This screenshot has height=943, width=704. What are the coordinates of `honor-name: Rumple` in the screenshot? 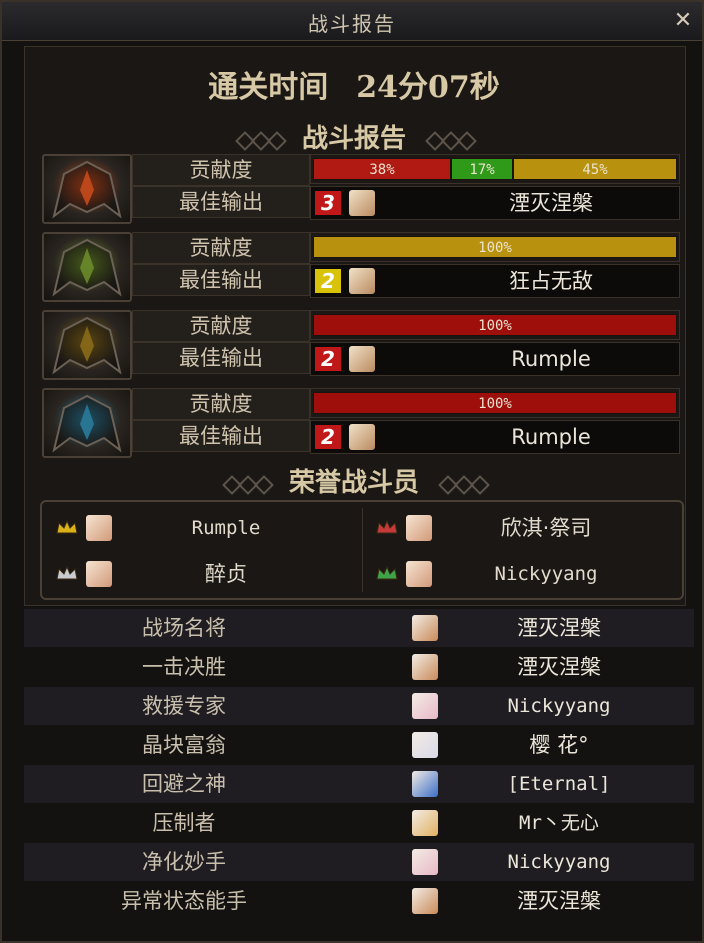 It's located at (226, 528).